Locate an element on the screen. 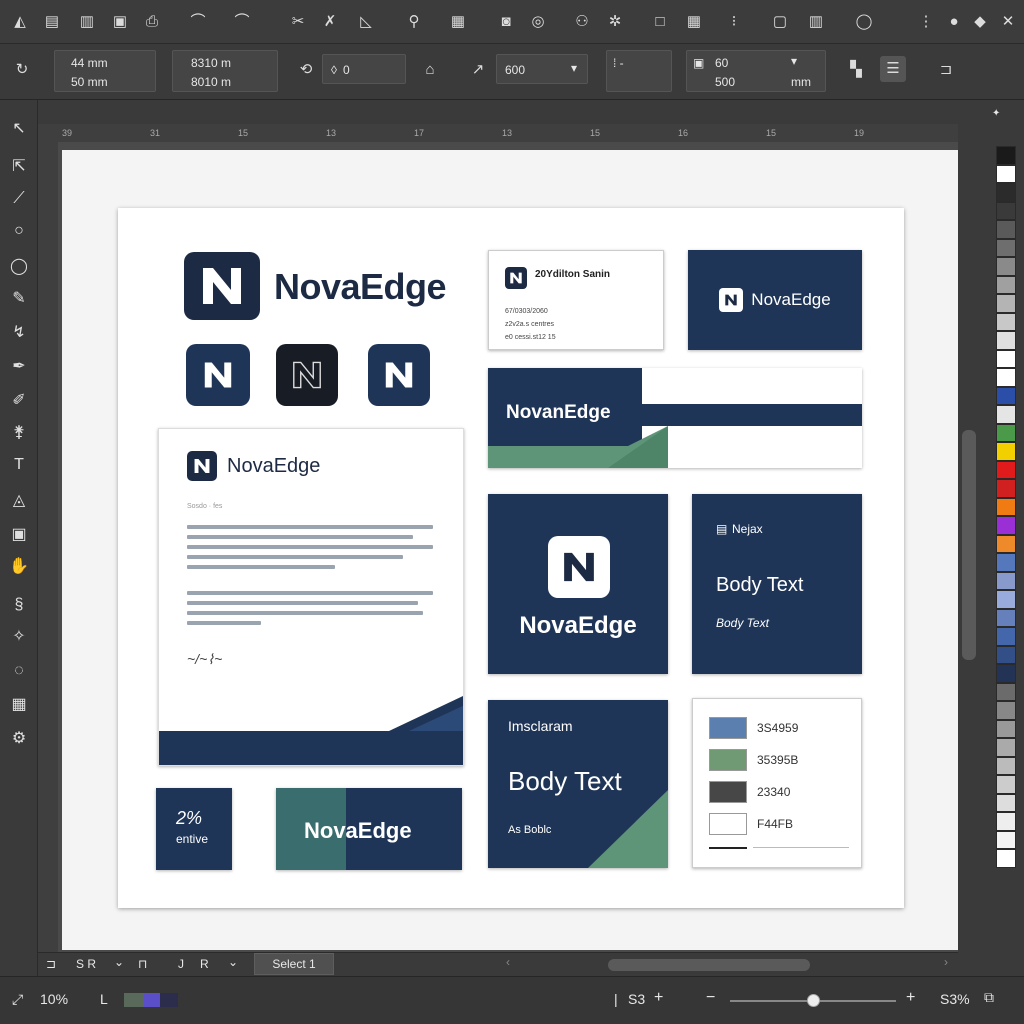  app-icon: ◭ is located at coordinates (20, 22).